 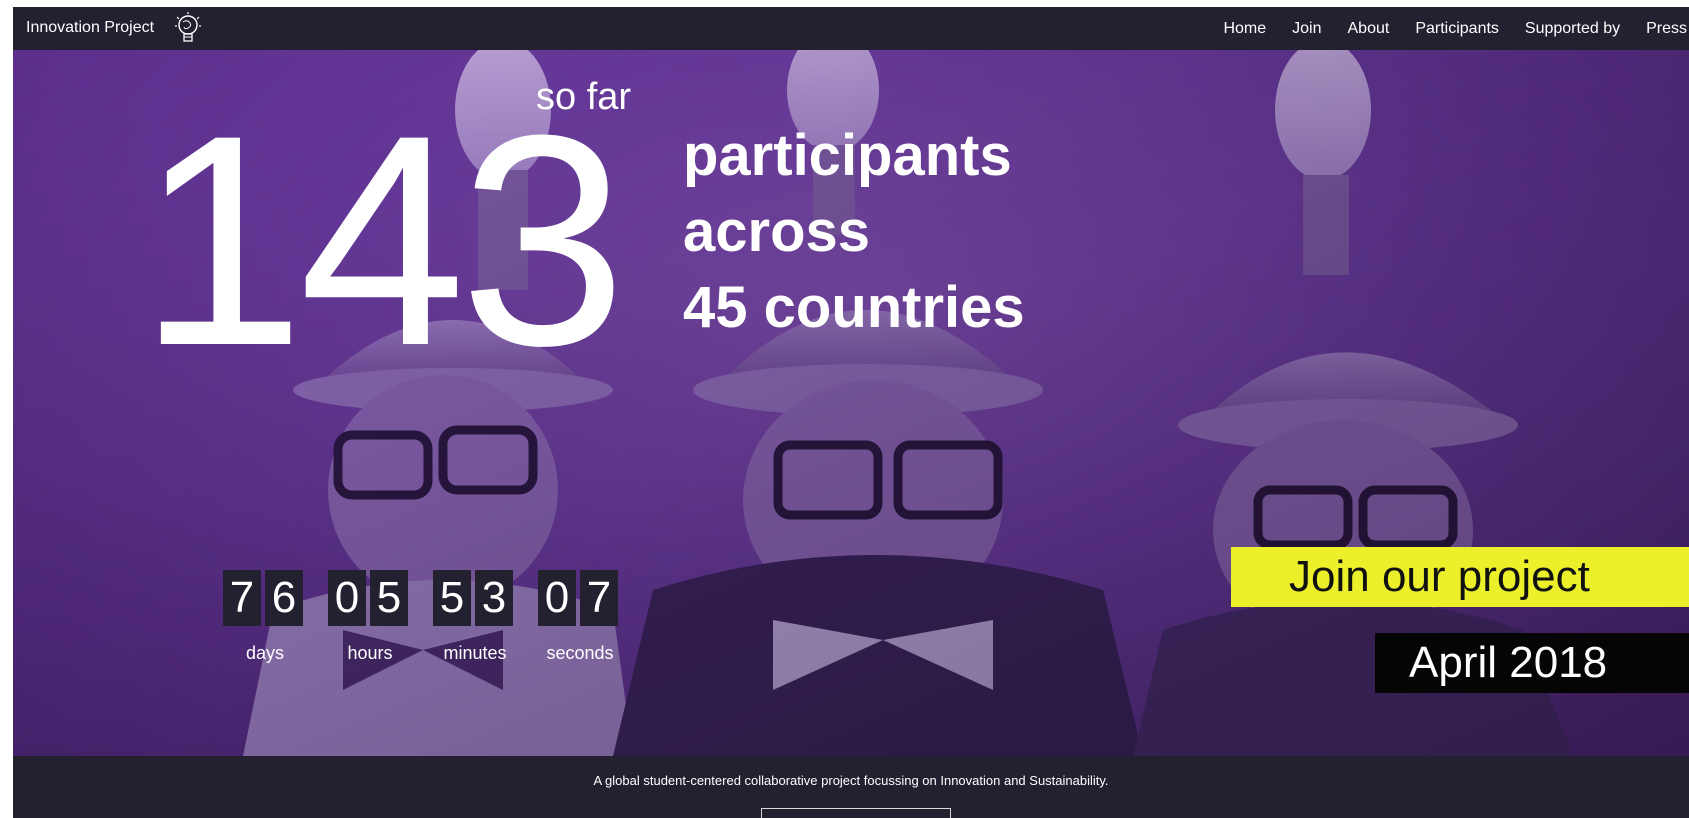 What do you see at coordinates (370, 653) in the screenshot?
I see `countdown-label: hours` at bounding box center [370, 653].